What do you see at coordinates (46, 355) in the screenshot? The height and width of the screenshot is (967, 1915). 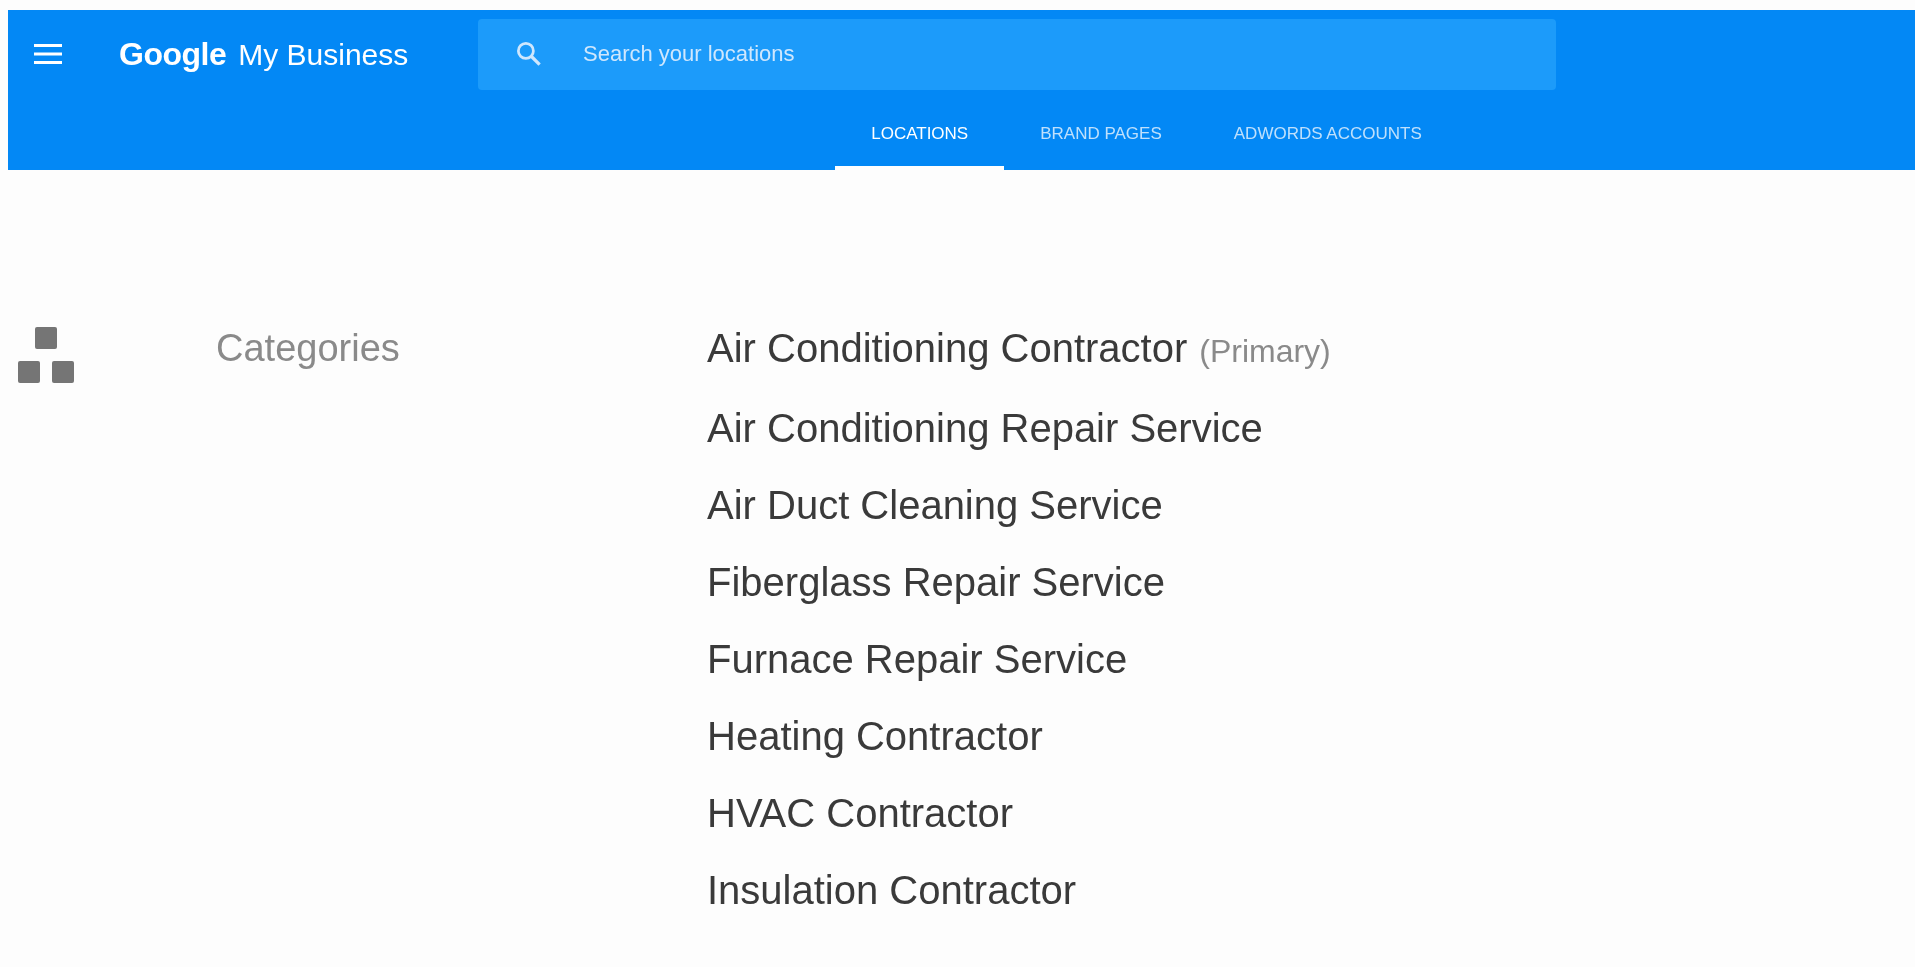 I see `category-icon` at bounding box center [46, 355].